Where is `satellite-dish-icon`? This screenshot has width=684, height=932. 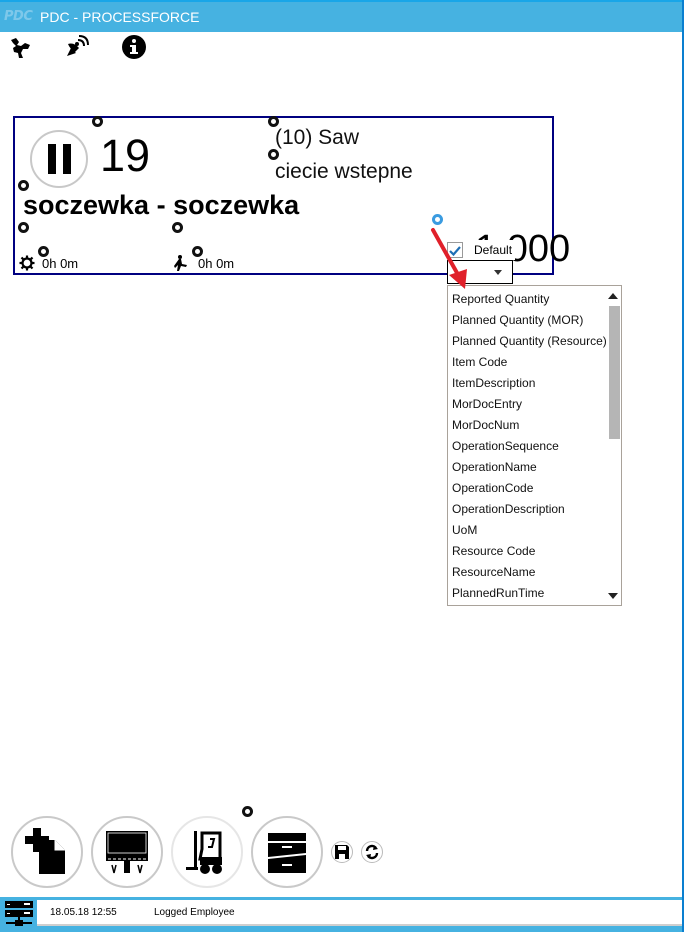
satellite-dish-icon is located at coordinates (77, 47).